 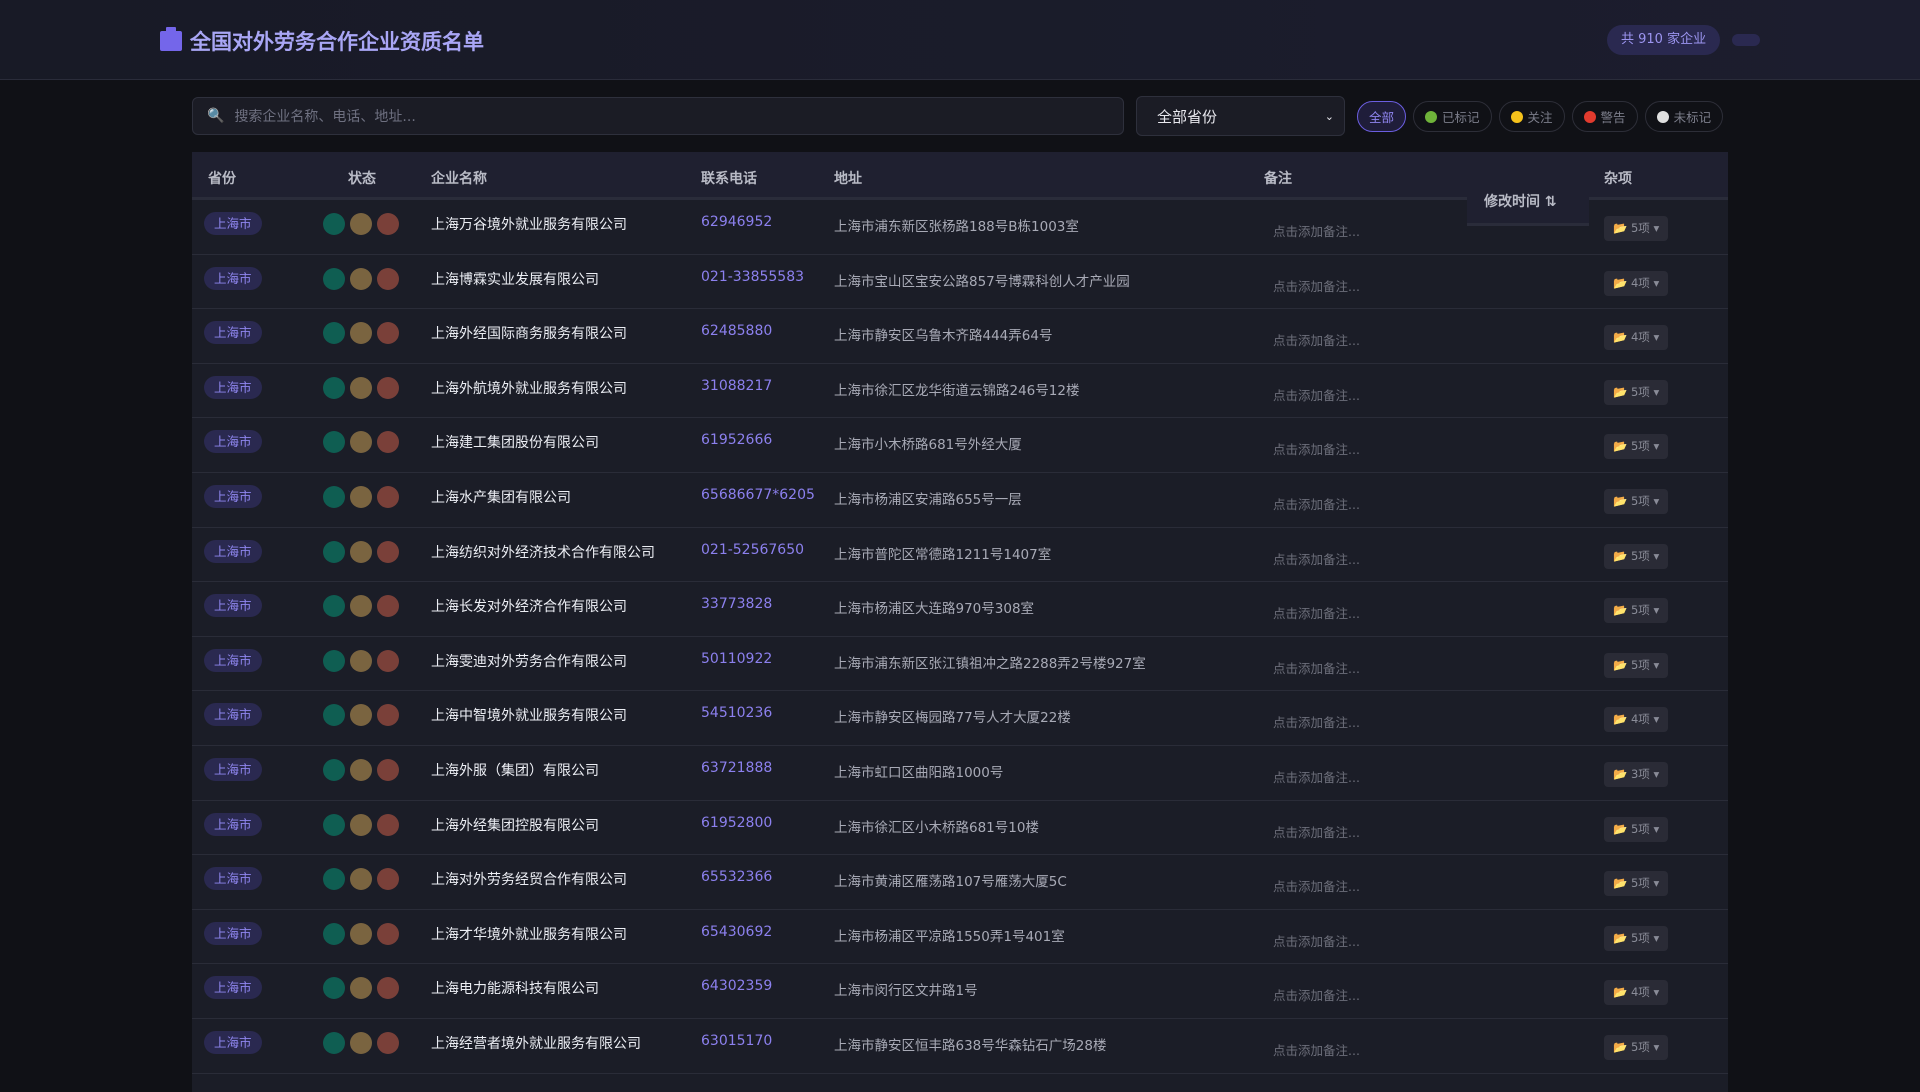 What do you see at coordinates (752, 550) in the screenshot?
I see `phone-link: 021-52567650` at bounding box center [752, 550].